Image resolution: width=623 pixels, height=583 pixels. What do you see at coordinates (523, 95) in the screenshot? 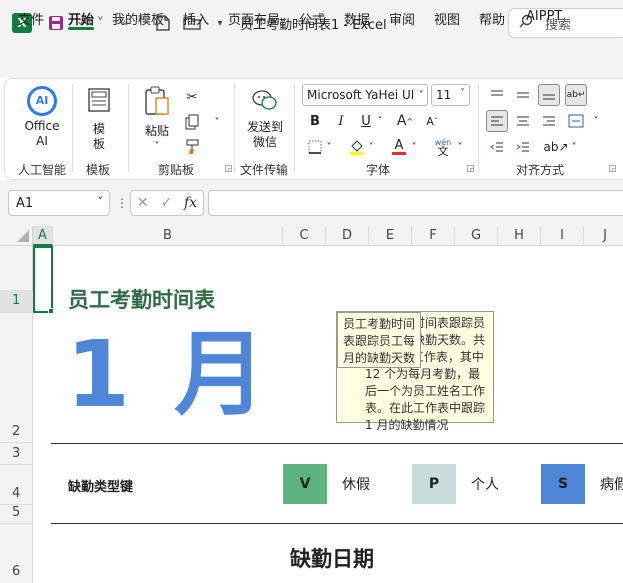
I see `align-middle-icon` at bounding box center [523, 95].